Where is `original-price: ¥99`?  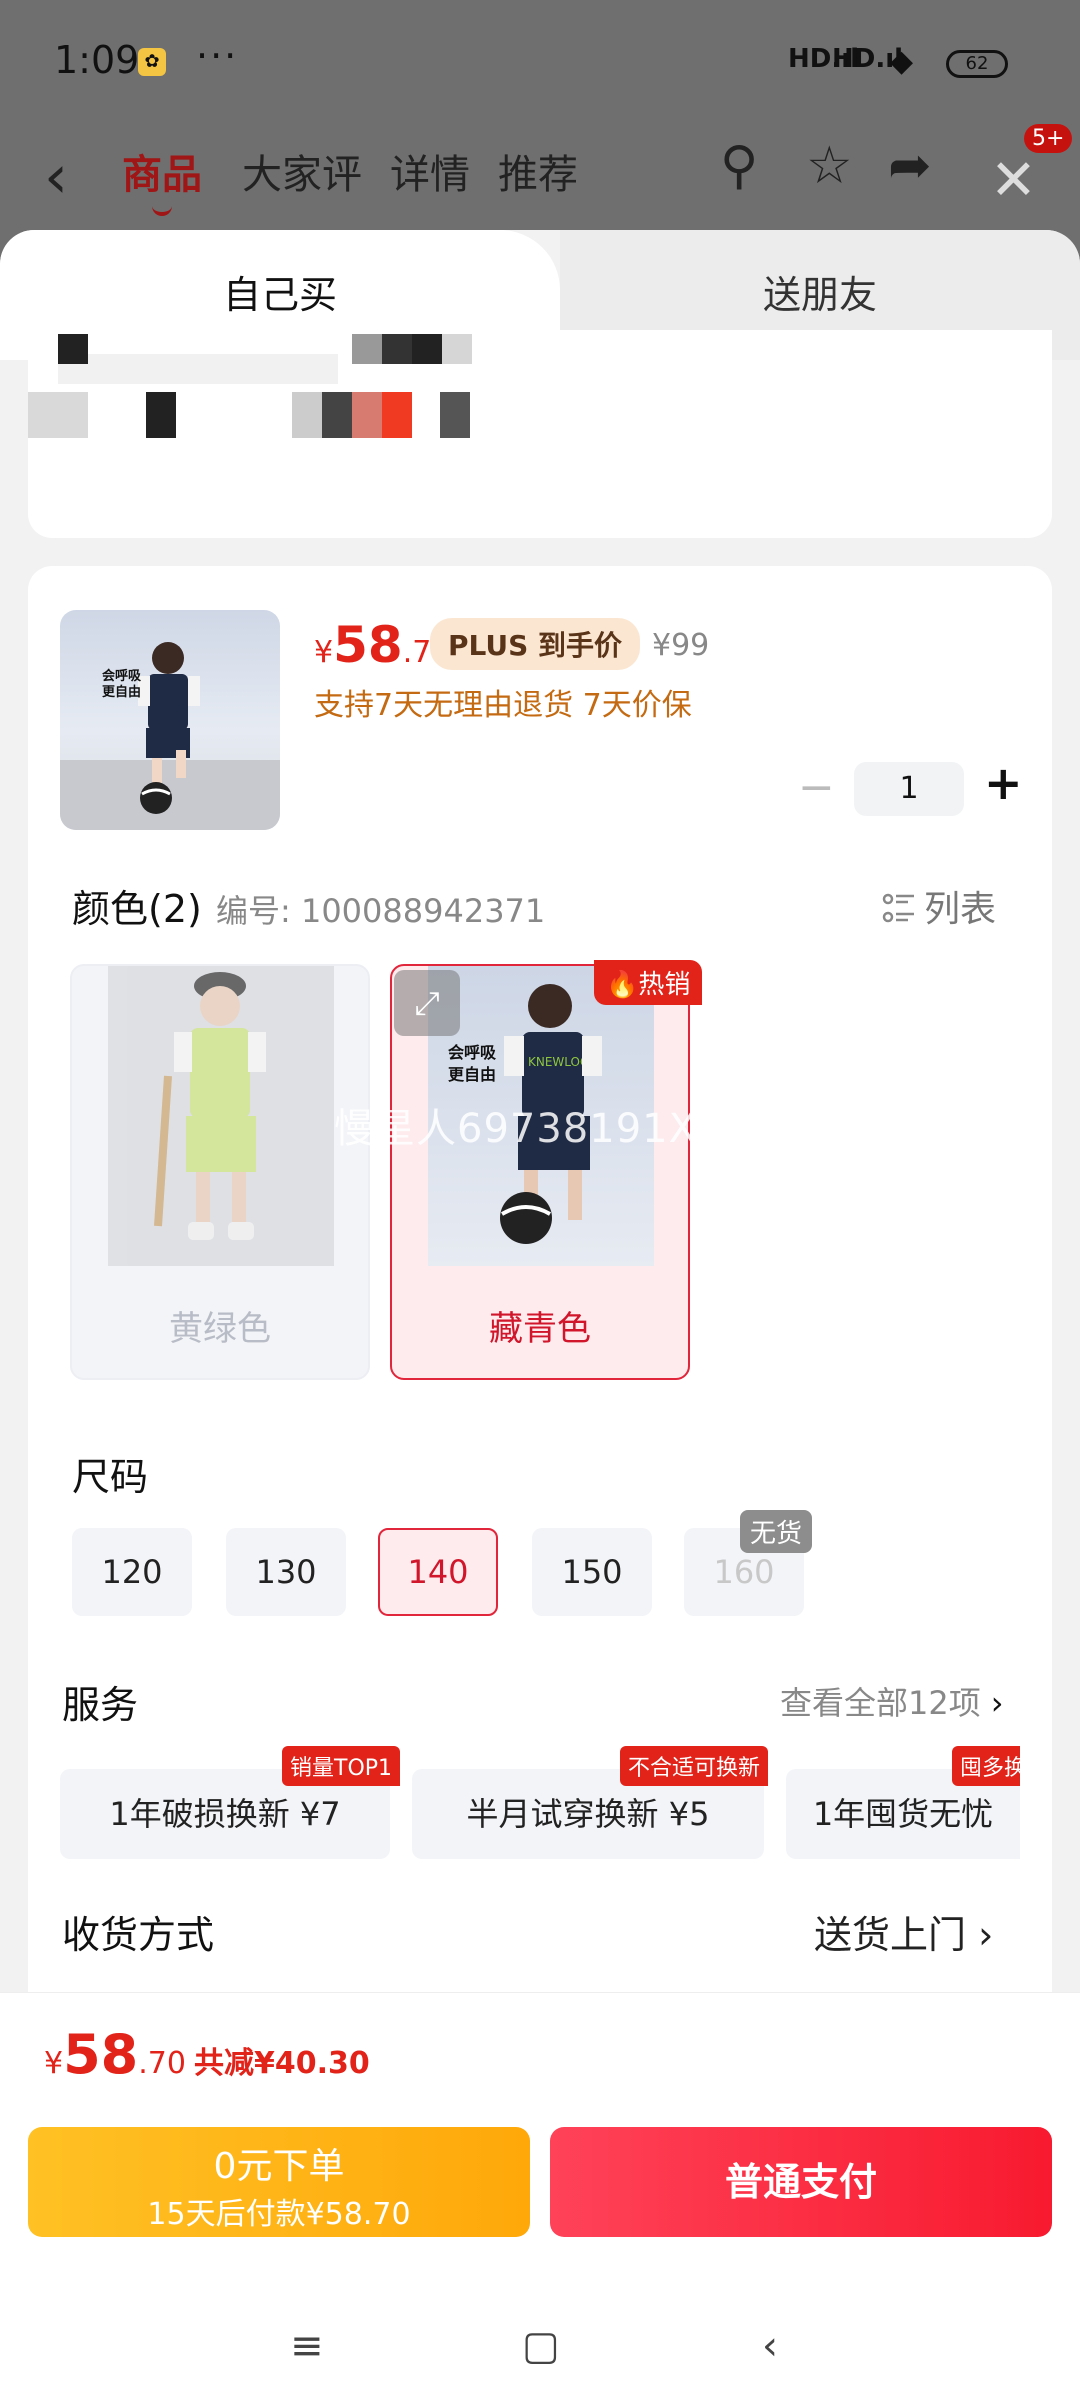 original-price: ¥99 is located at coordinates (681, 645).